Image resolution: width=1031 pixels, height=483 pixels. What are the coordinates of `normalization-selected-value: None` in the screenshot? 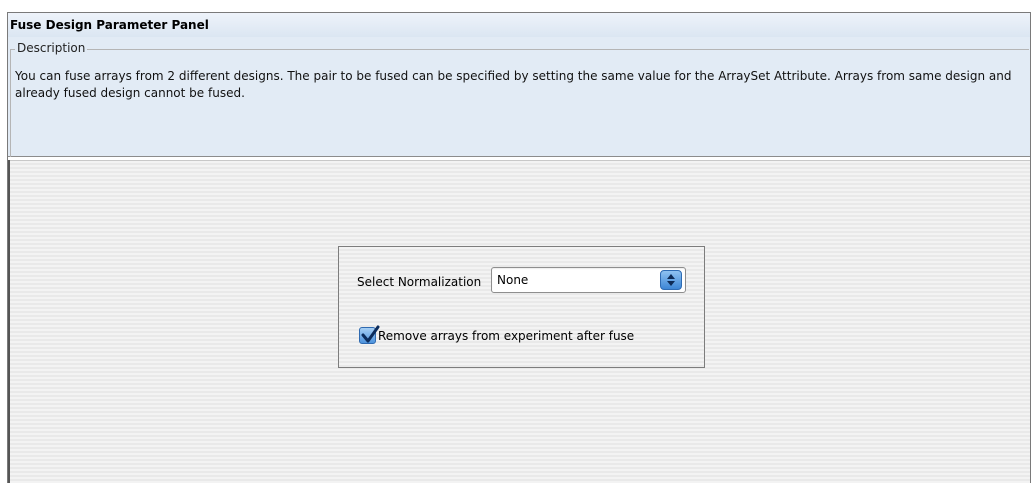 It's located at (513, 280).